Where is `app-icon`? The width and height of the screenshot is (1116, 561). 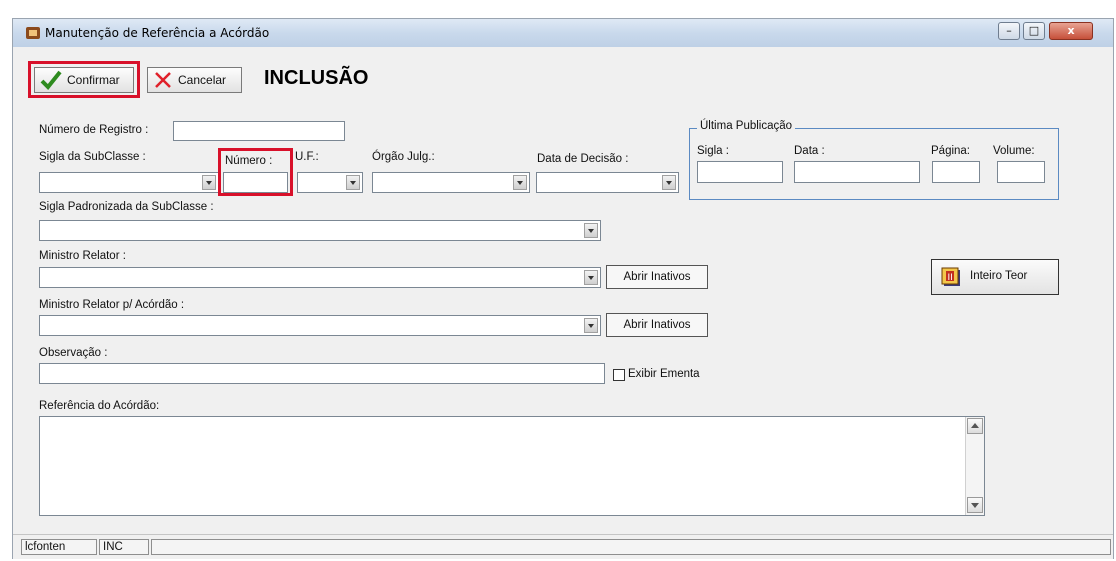 app-icon is located at coordinates (33, 33).